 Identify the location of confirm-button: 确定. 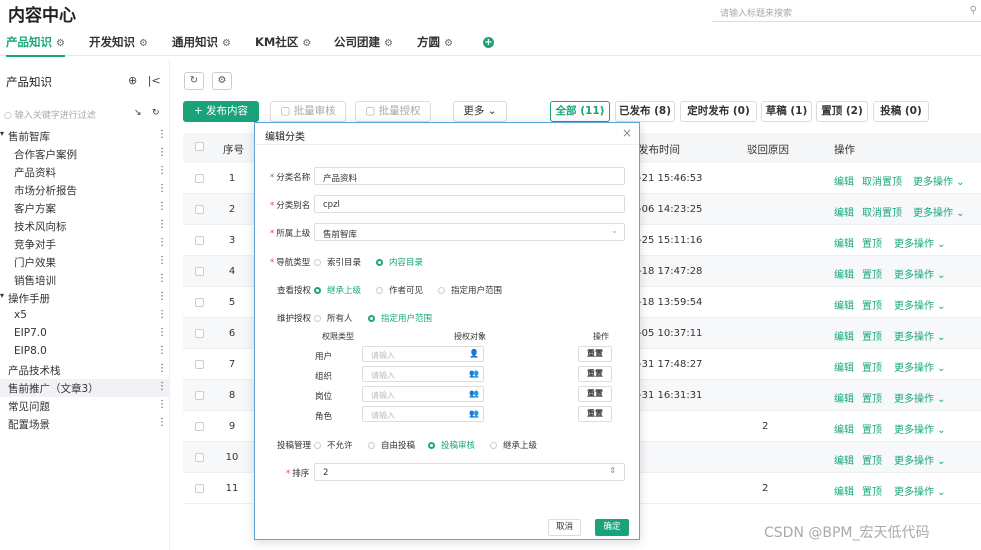
(612, 527).